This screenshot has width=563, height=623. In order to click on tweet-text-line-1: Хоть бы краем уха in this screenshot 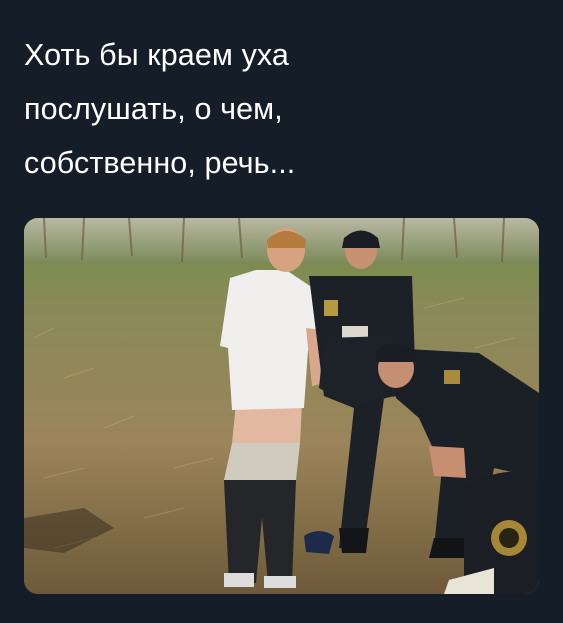, I will do `click(156, 55)`.